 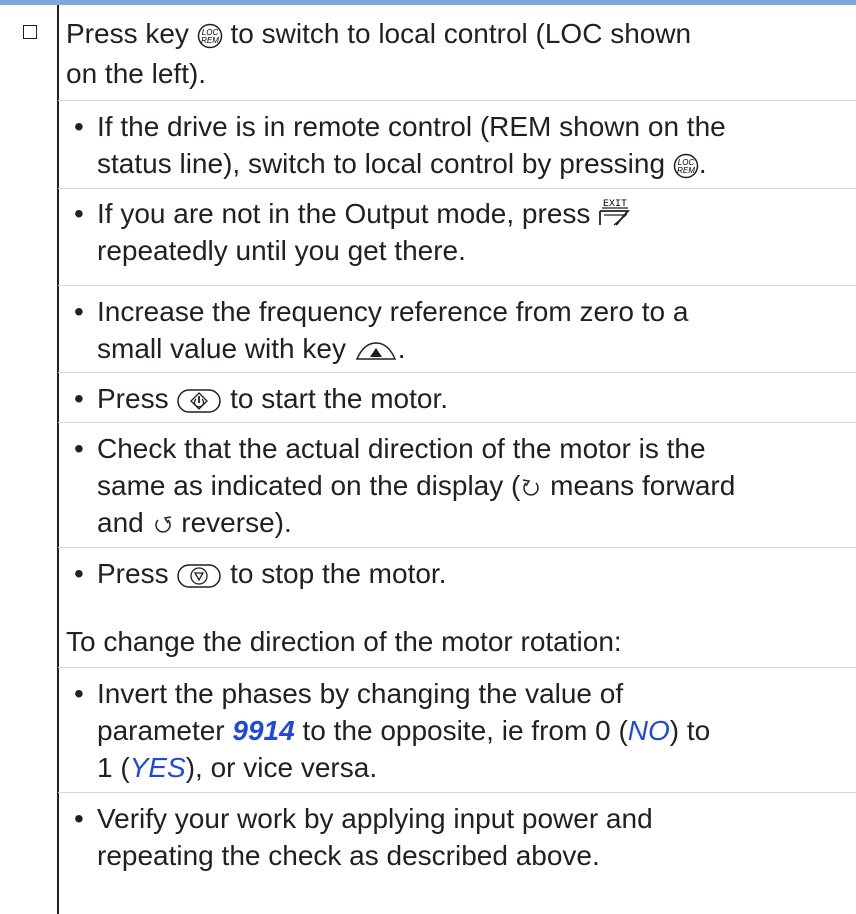 I want to click on bullet-5-line-3: and reverse)., so click(x=194, y=522).